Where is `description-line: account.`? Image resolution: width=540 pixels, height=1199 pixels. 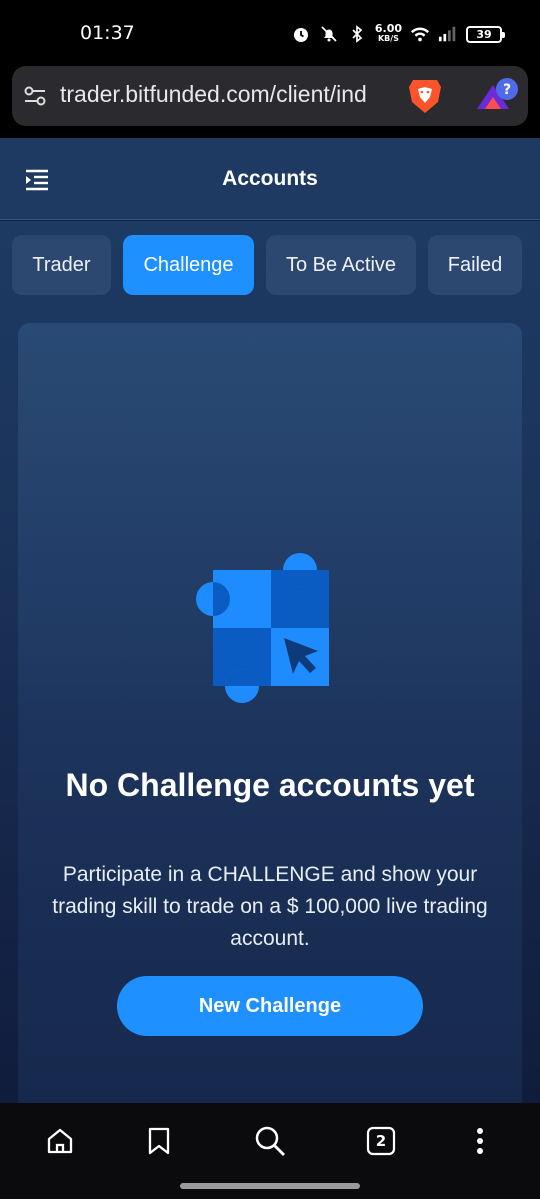 description-line: account. is located at coordinates (270, 938).